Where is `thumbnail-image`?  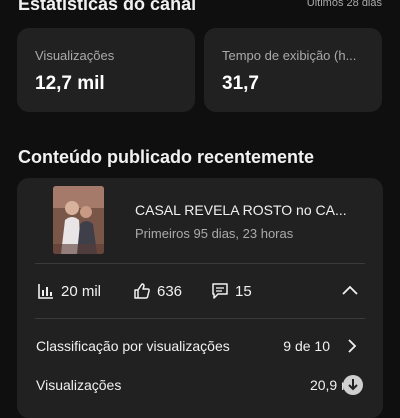
thumbnail-image is located at coordinates (78, 220).